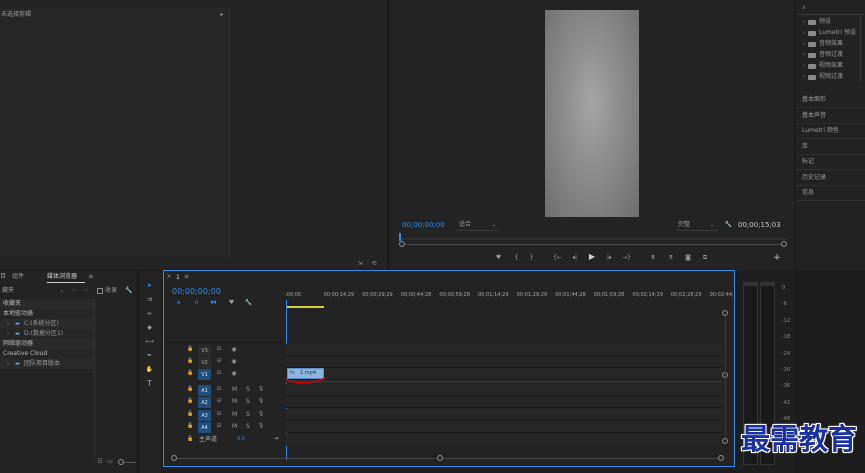  Describe the element at coordinates (149, 369) in the screenshot. I see `hand-tool-icon: ✋` at that location.